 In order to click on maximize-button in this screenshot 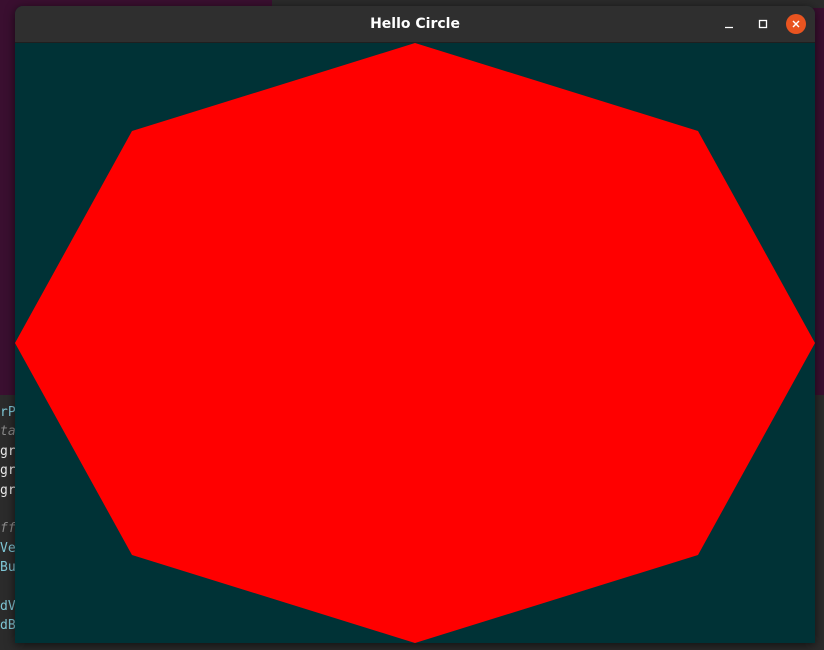, I will do `click(763, 24)`.